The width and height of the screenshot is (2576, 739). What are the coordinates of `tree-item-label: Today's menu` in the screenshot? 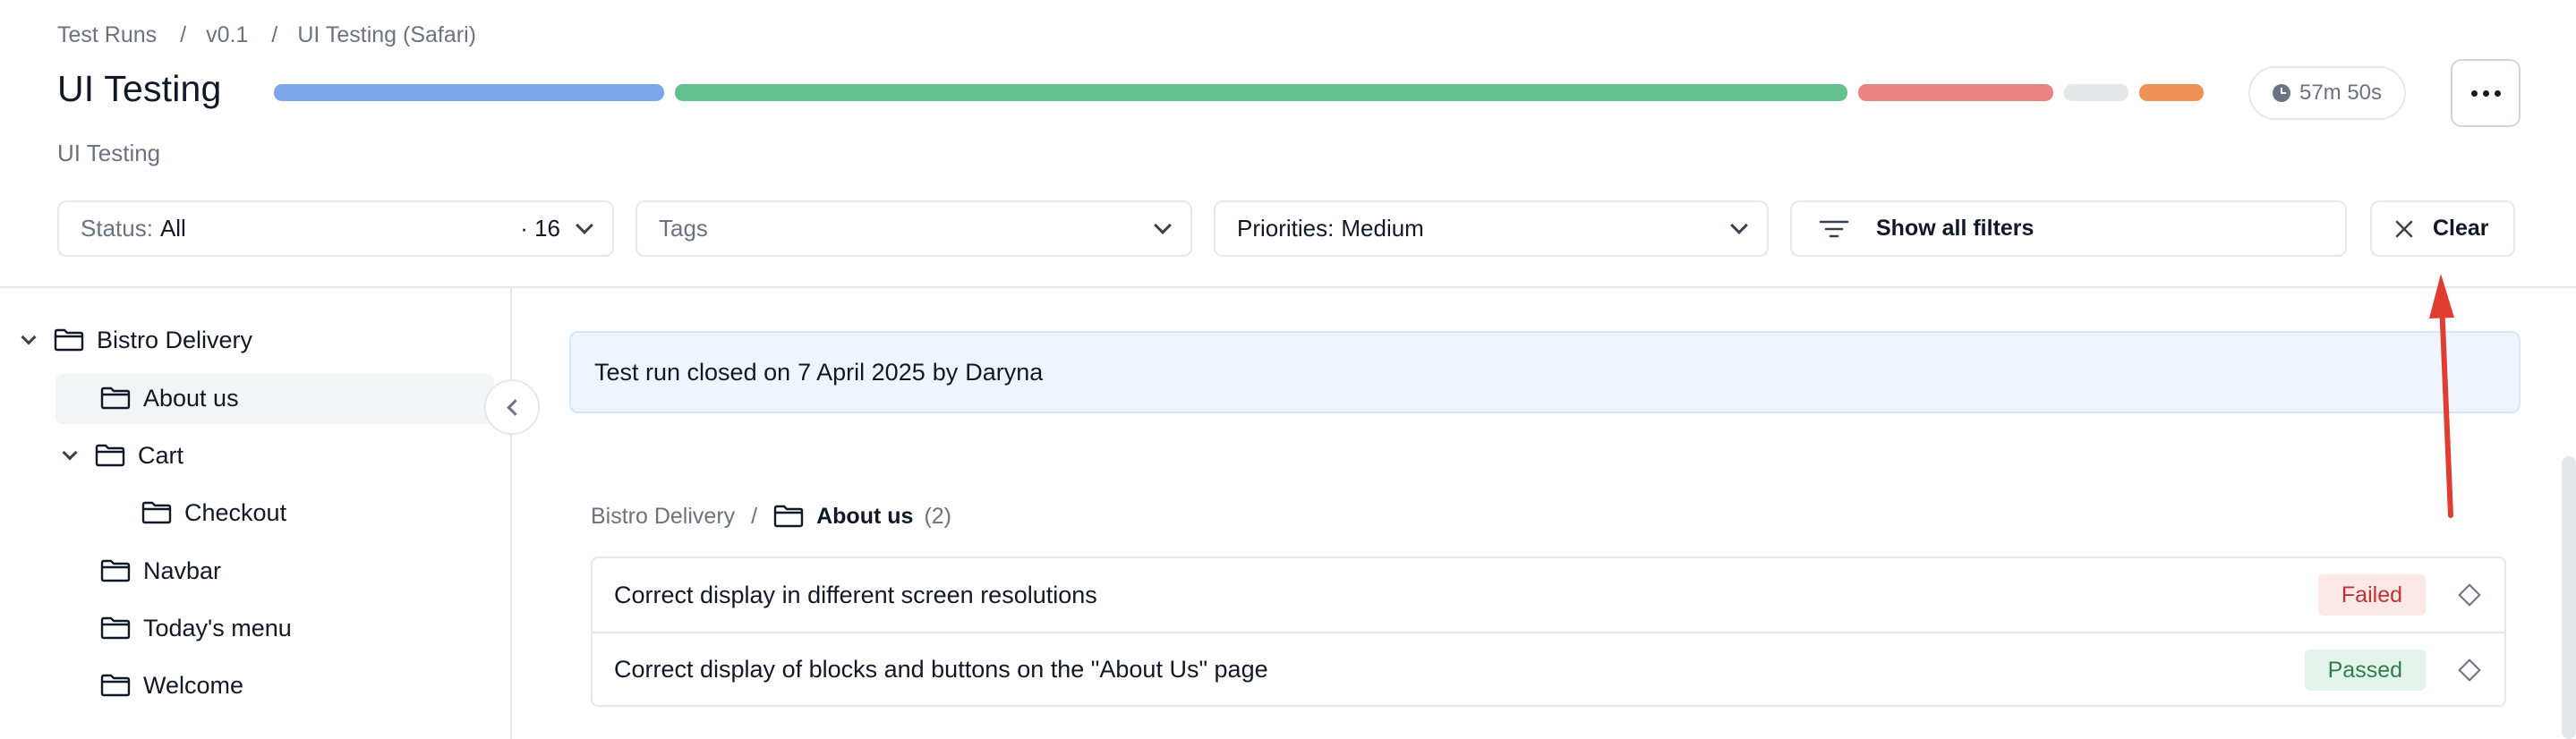 It's located at (217, 627).